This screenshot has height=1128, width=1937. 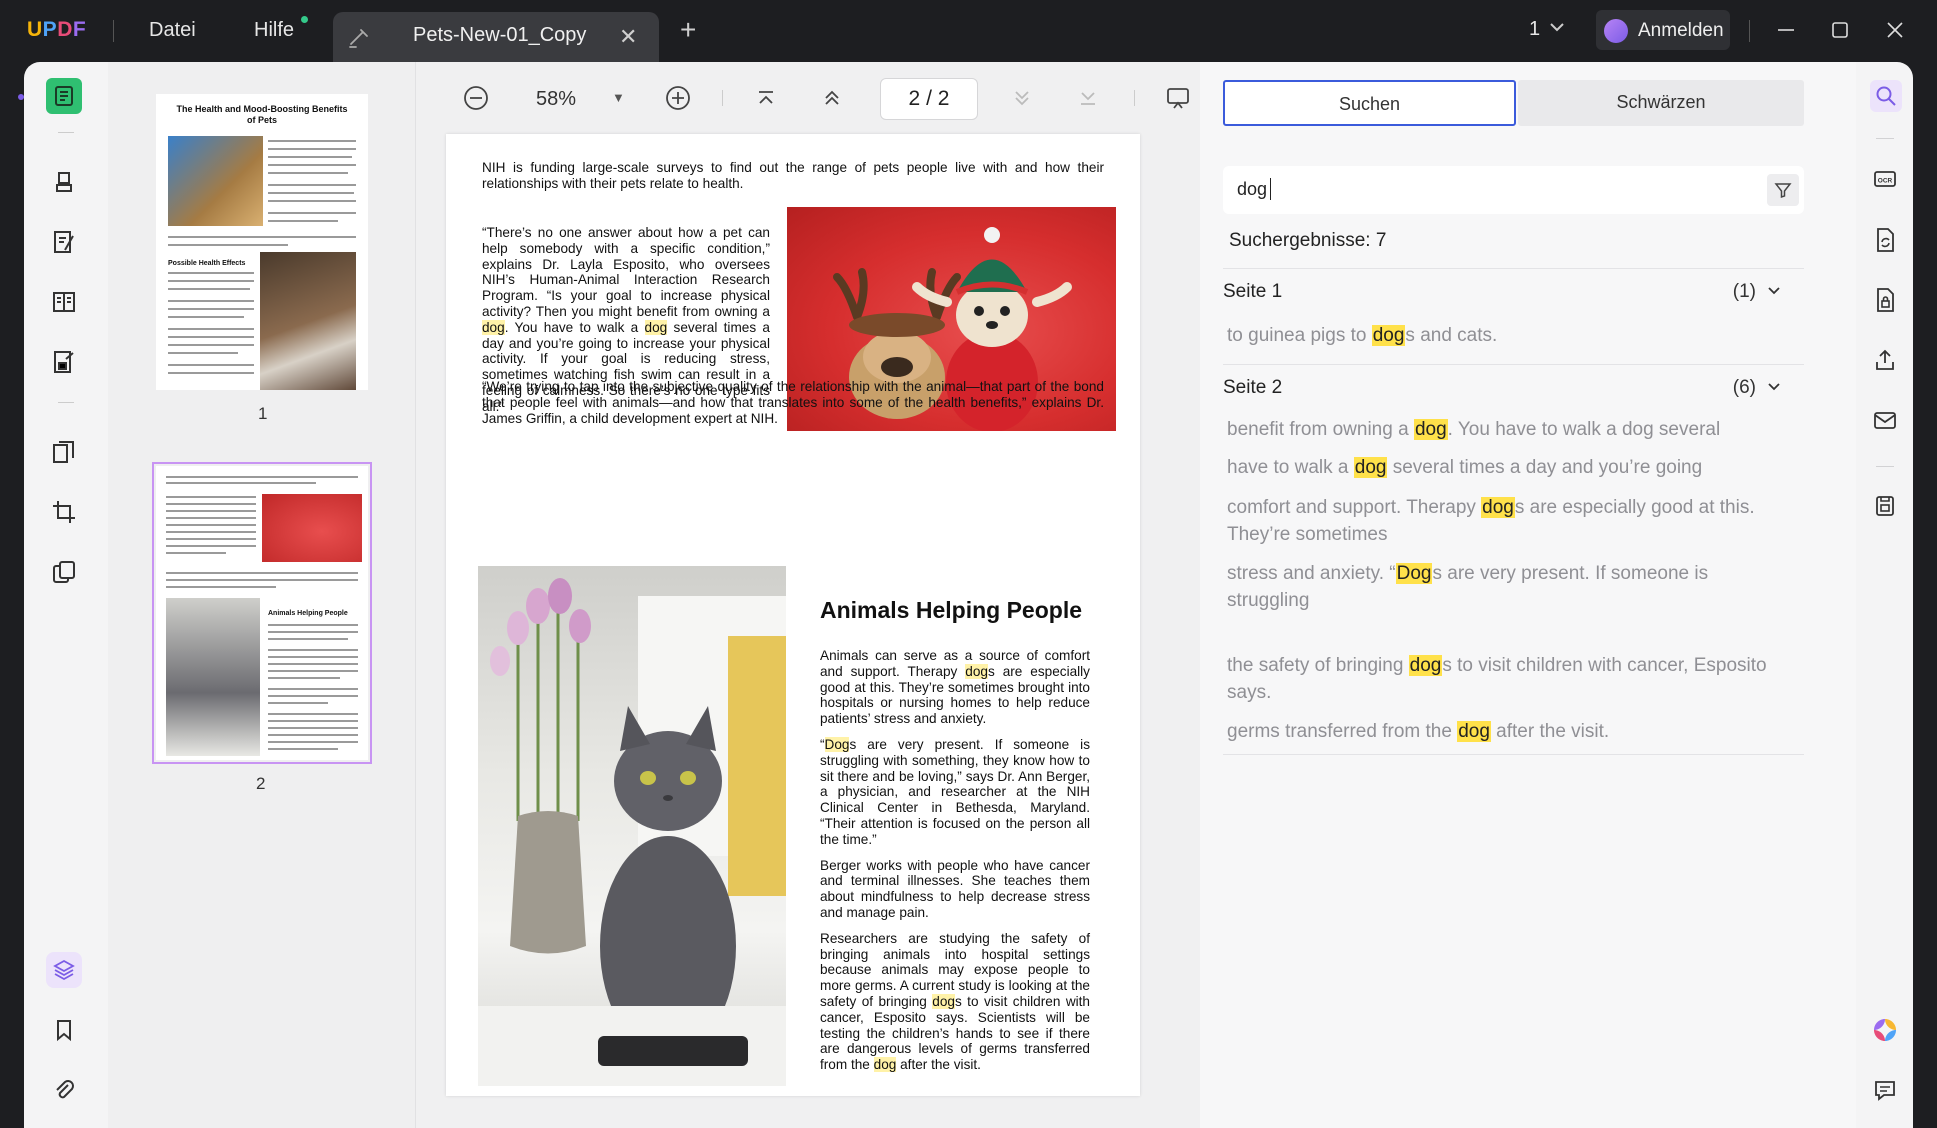 What do you see at coordinates (64, 182) in the screenshot?
I see `comment-marker-icon` at bounding box center [64, 182].